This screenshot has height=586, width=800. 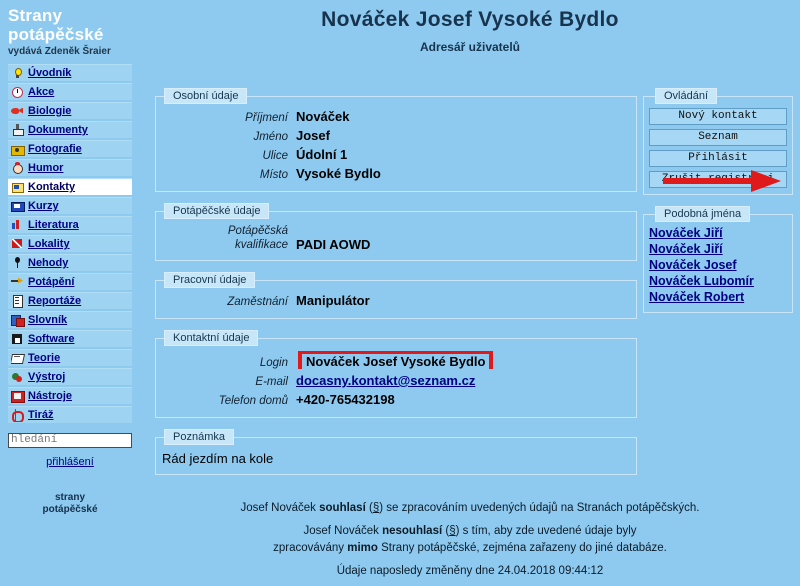 I want to click on sidebar-login-link-wrap: přihlášení, so click(x=70, y=462).